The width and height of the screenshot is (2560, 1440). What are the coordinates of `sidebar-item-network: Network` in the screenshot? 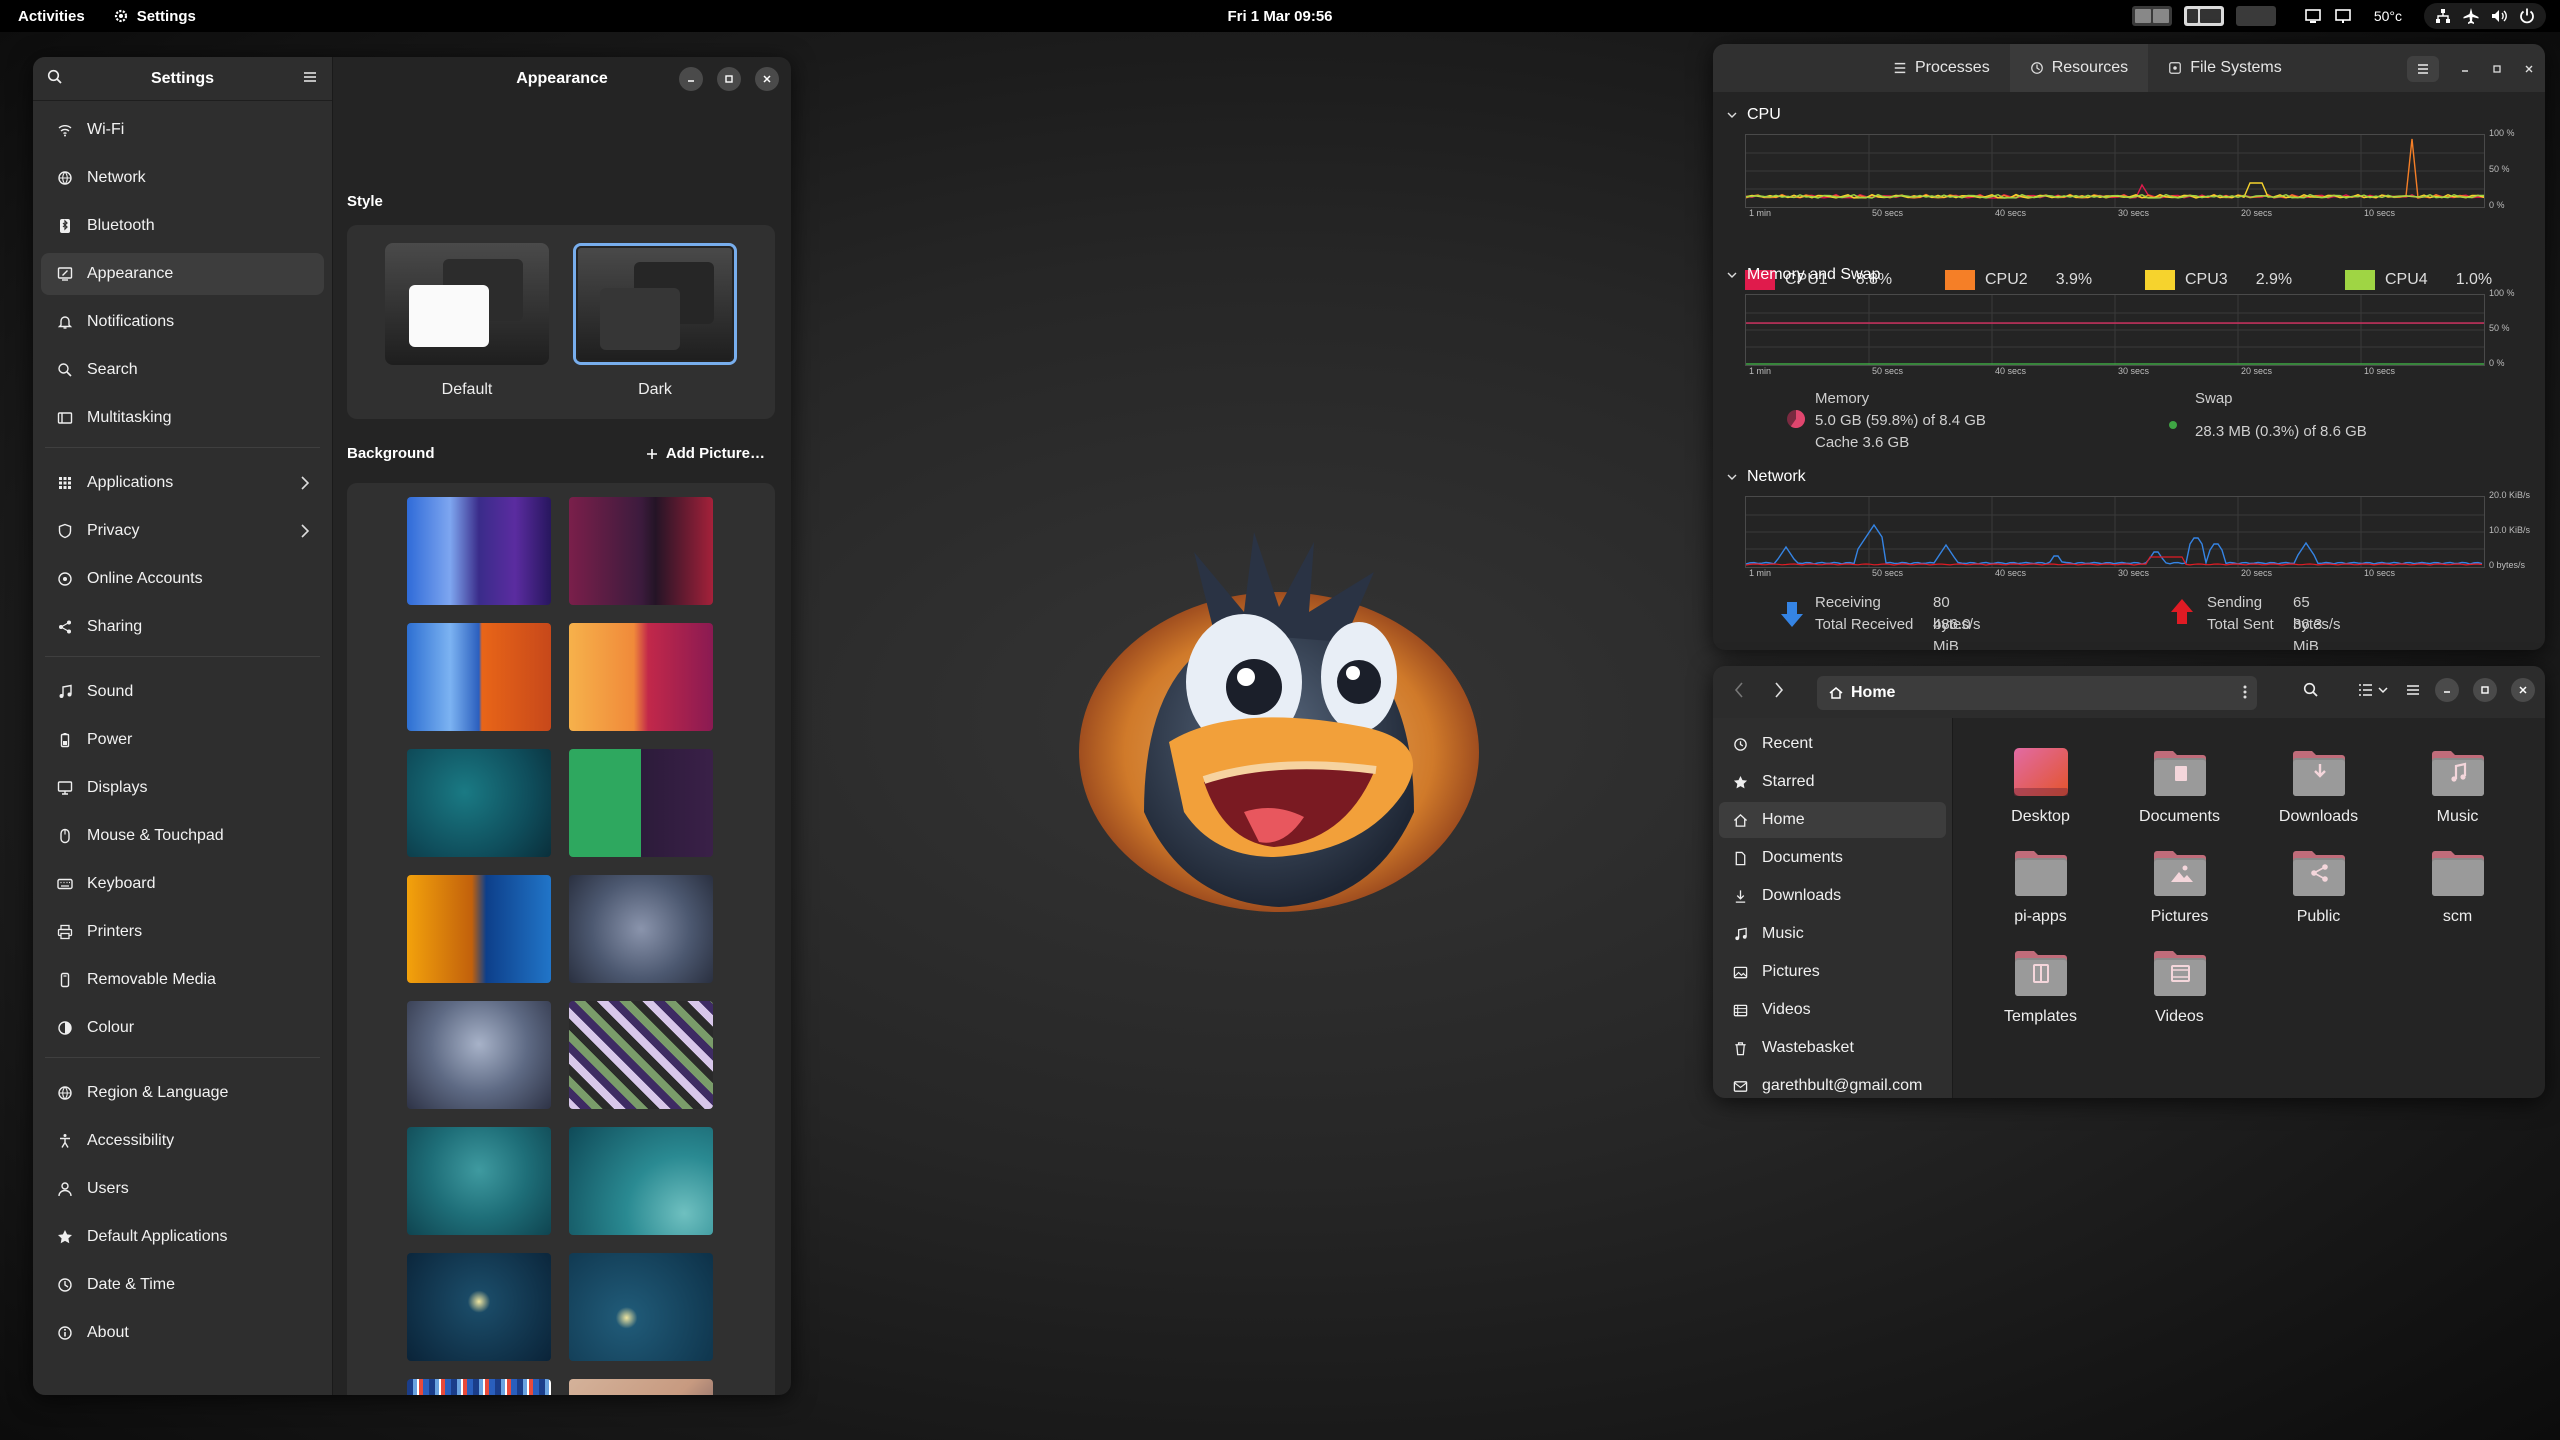 It's located at (182, 178).